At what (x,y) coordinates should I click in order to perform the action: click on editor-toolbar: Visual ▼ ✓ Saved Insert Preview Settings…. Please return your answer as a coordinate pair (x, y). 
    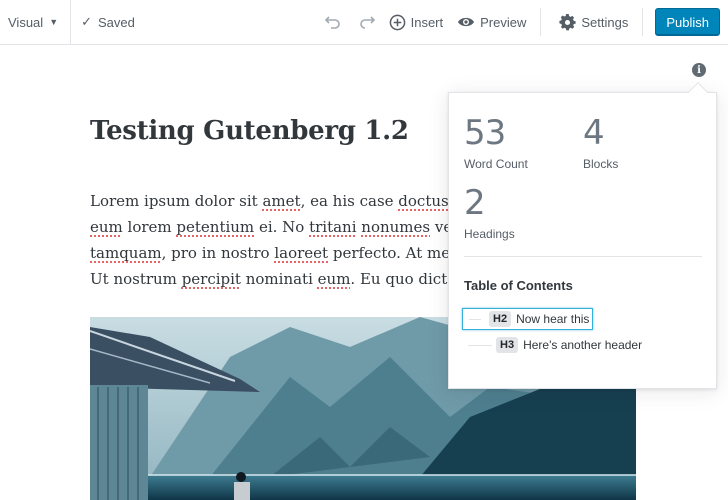
    Looking at the image, I should click on (364, 22).